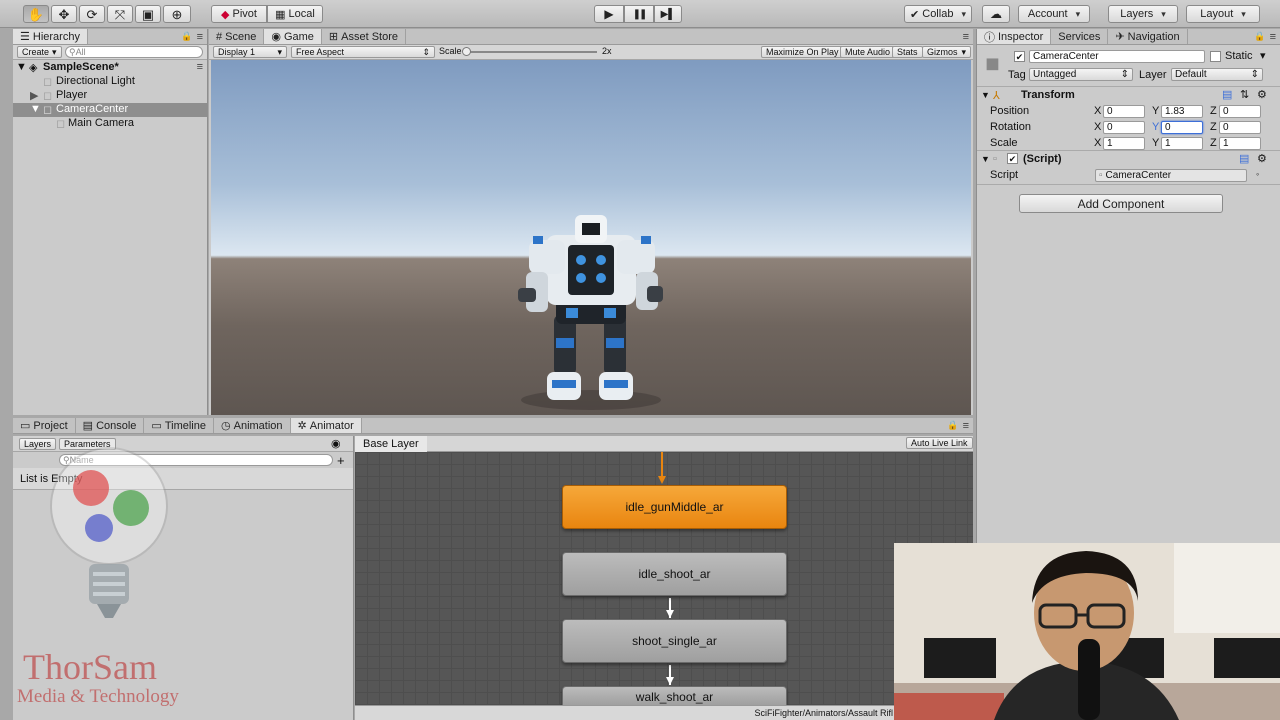 Image resolution: width=1280 pixels, height=720 pixels. Describe the element at coordinates (179, 425) in the screenshot. I see `tab-timeline: ▭ Timeline` at that location.